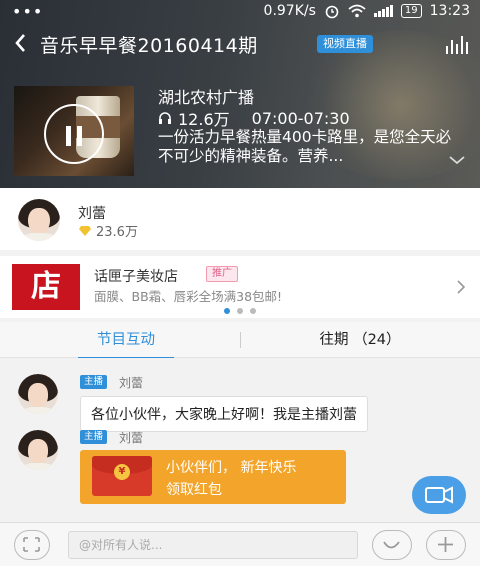 Image resolution: width=480 pixels, height=566 pixels. What do you see at coordinates (222, 274) in the screenshot?
I see `promo-tag: 推广` at bounding box center [222, 274].